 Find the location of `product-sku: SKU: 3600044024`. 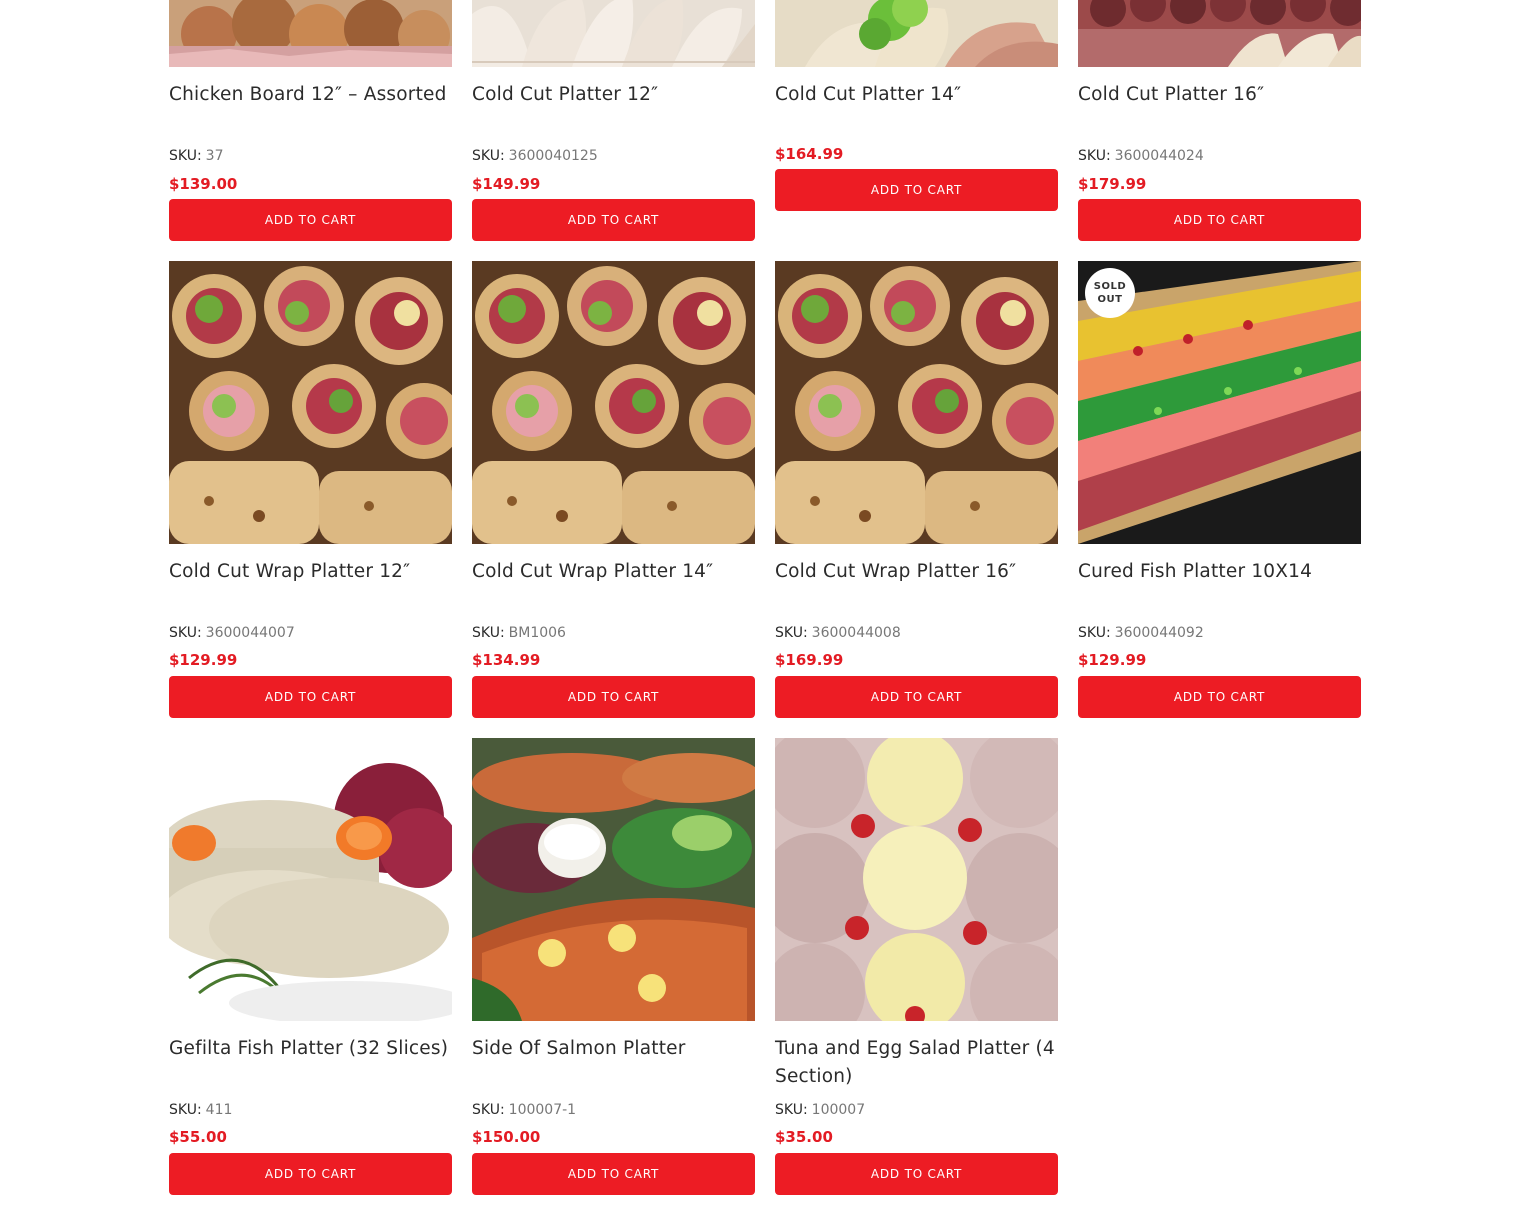

product-sku: SKU: 3600044024 is located at coordinates (1141, 156).